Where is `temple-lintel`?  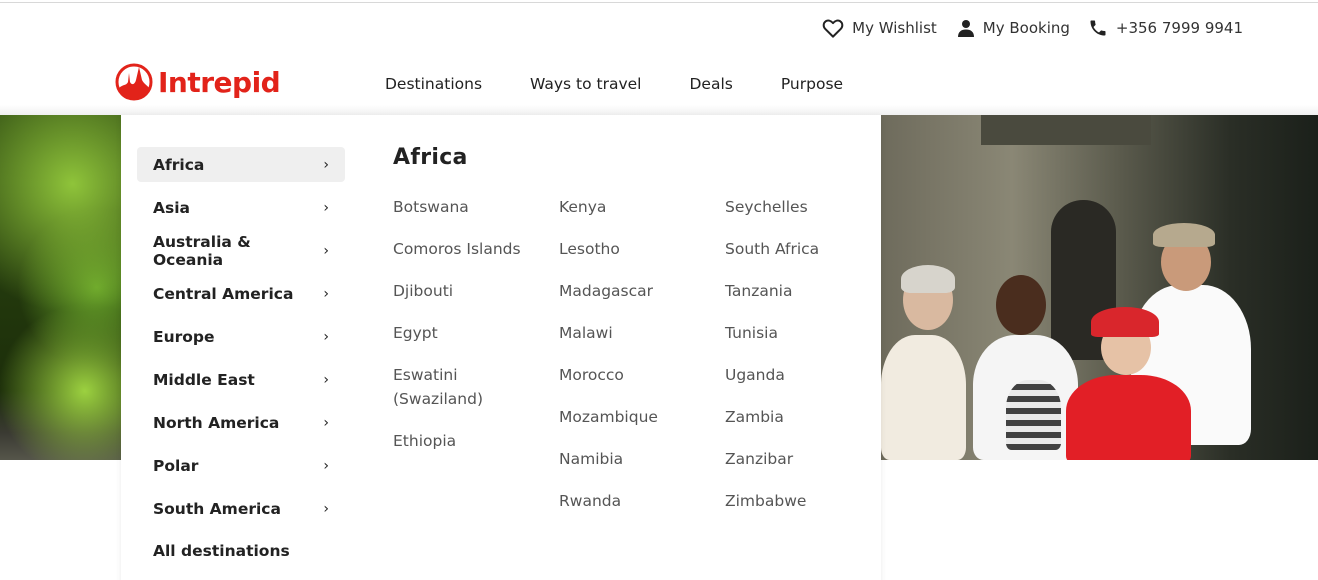
temple-lintel is located at coordinates (1066, 130).